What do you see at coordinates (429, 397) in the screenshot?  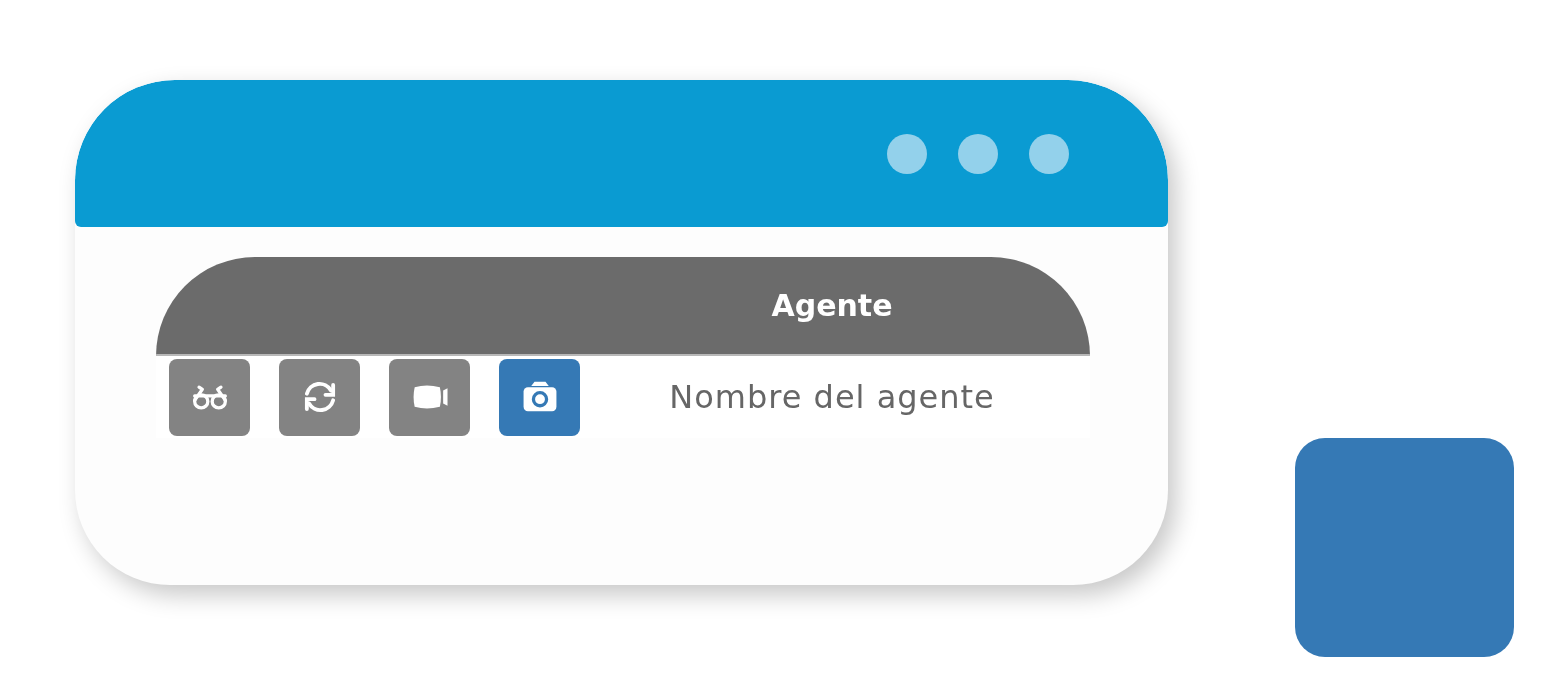 I see `video-button` at bounding box center [429, 397].